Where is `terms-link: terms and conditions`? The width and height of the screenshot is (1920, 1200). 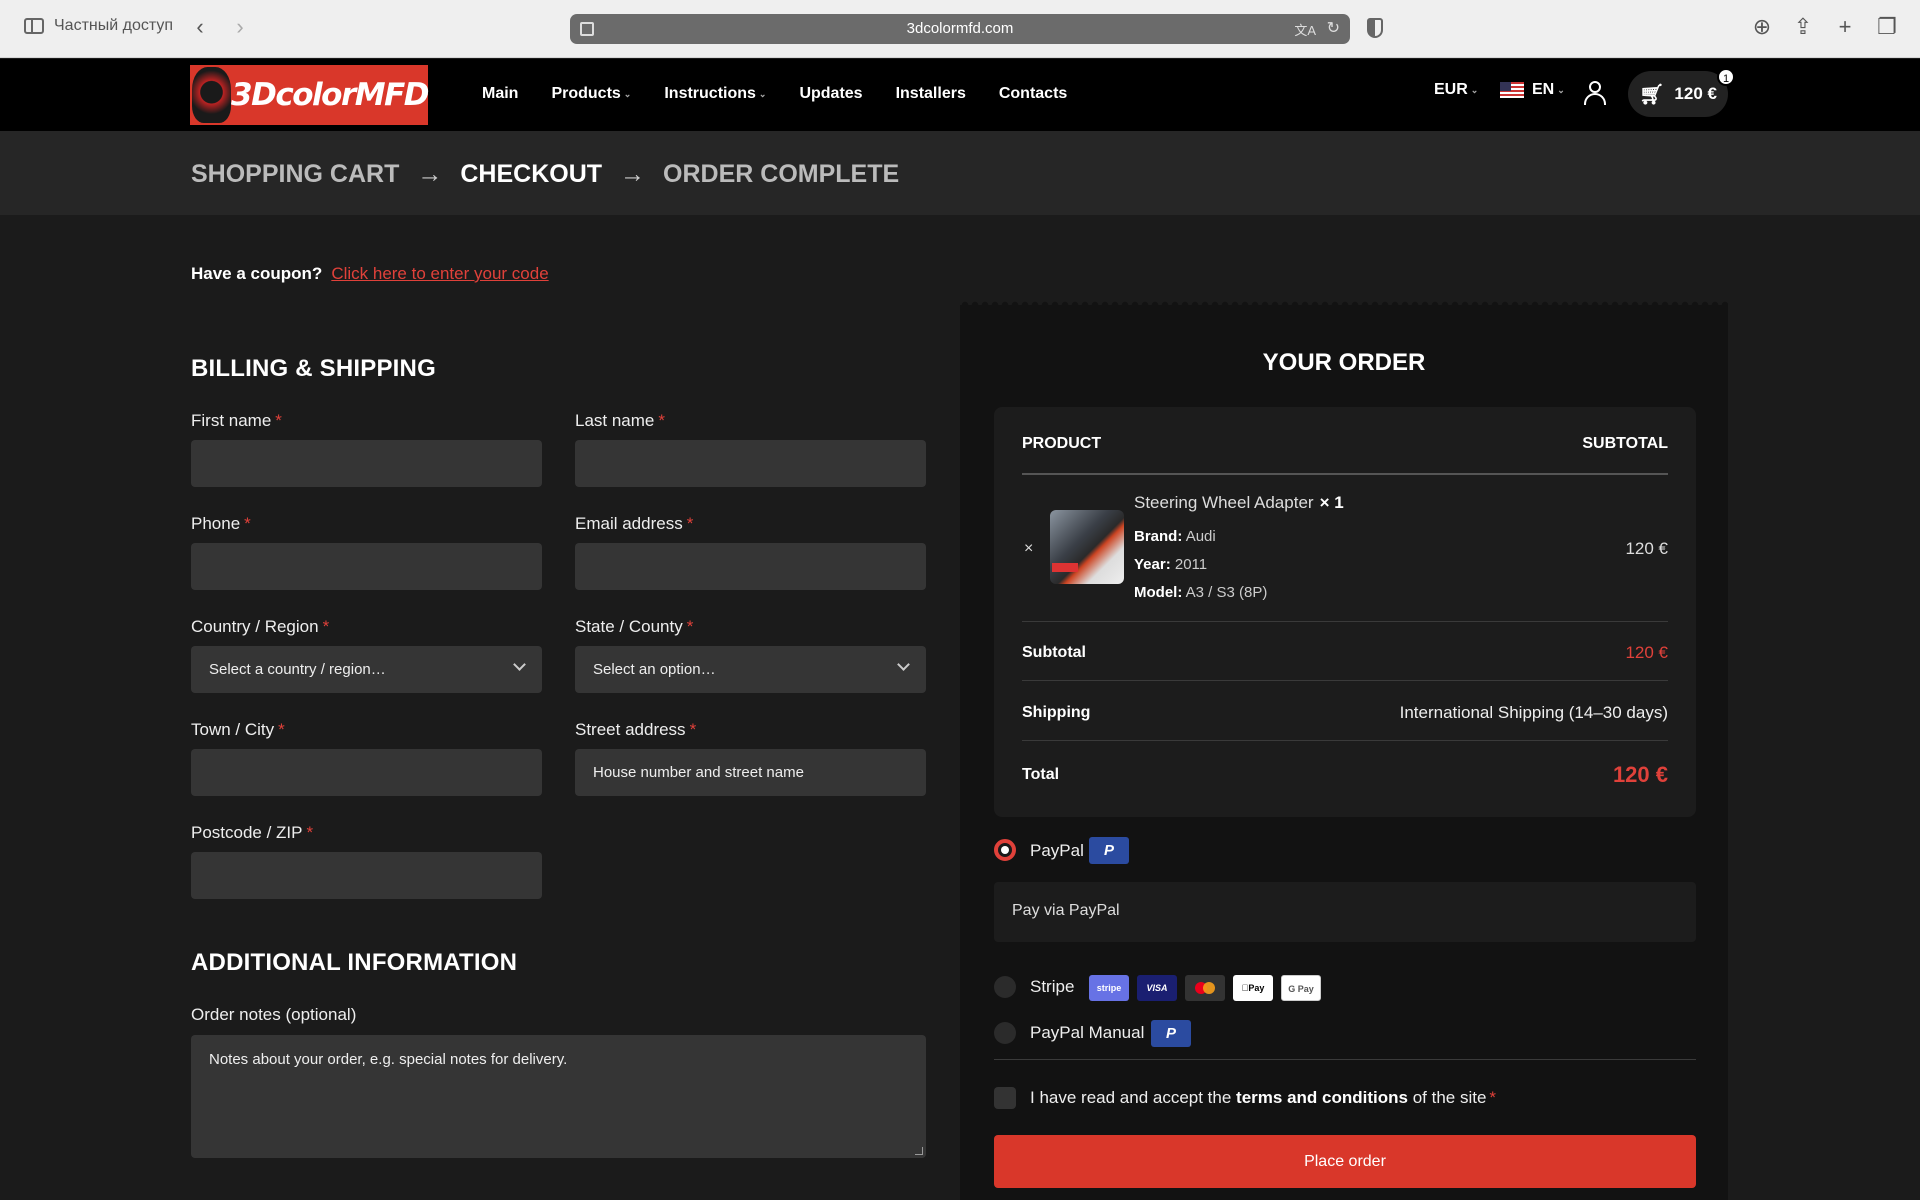 terms-link: terms and conditions is located at coordinates (1322, 1097).